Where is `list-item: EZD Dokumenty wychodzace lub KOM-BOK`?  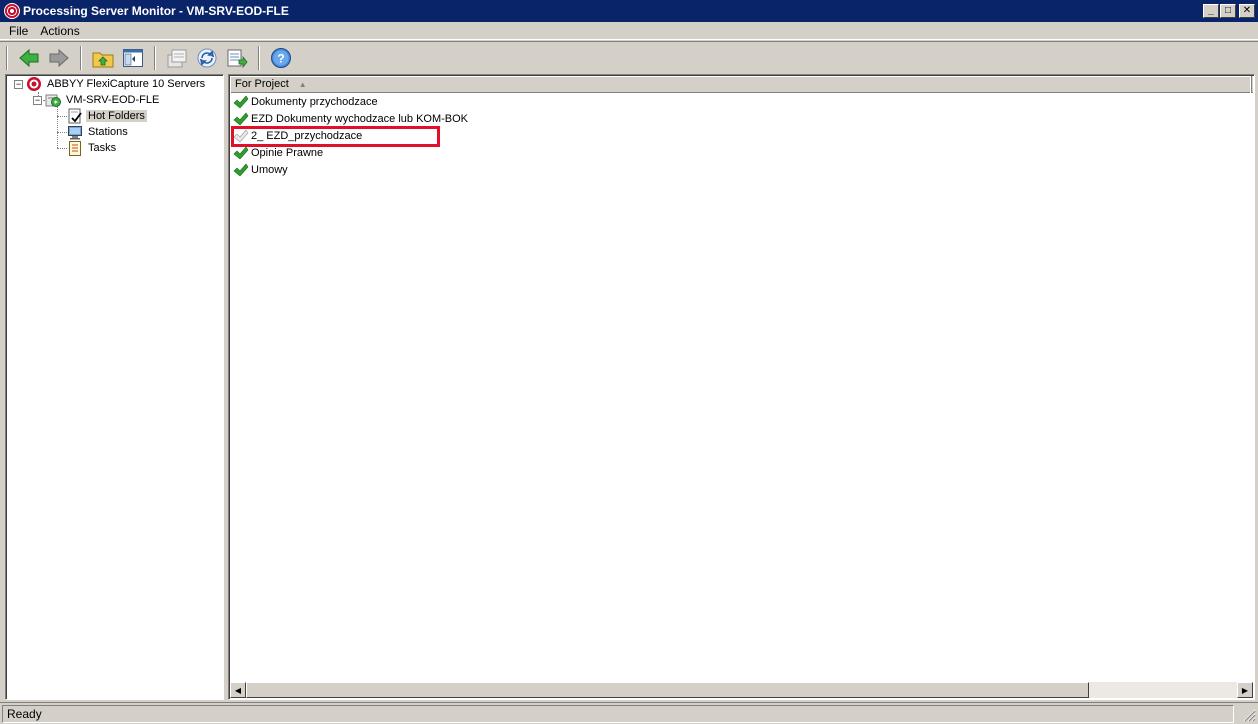
list-item: EZD Dokumenty wychodzace lub KOM-BOK is located at coordinates (350, 118).